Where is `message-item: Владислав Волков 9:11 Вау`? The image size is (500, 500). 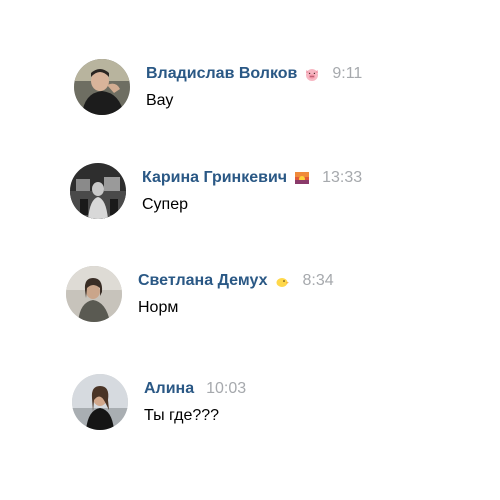 message-item: Владислав Волков 9:11 Вау is located at coordinates (284, 94).